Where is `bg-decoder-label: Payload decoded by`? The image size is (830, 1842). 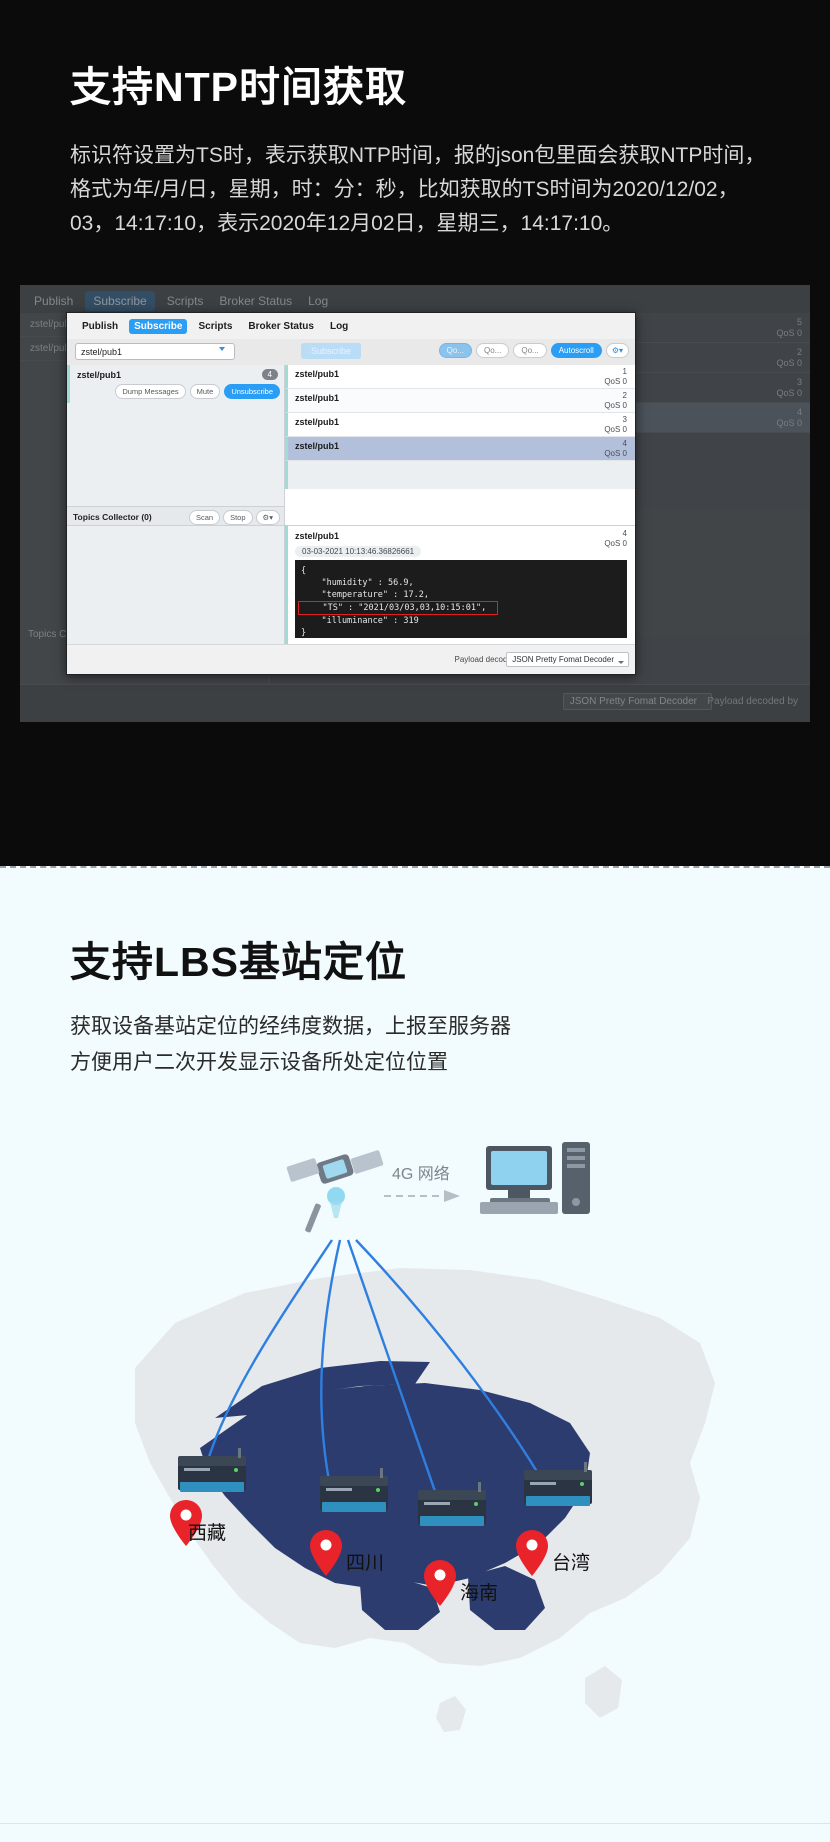 bg-decoder-label: Payload decoded by is located at coordinates (752, 701).